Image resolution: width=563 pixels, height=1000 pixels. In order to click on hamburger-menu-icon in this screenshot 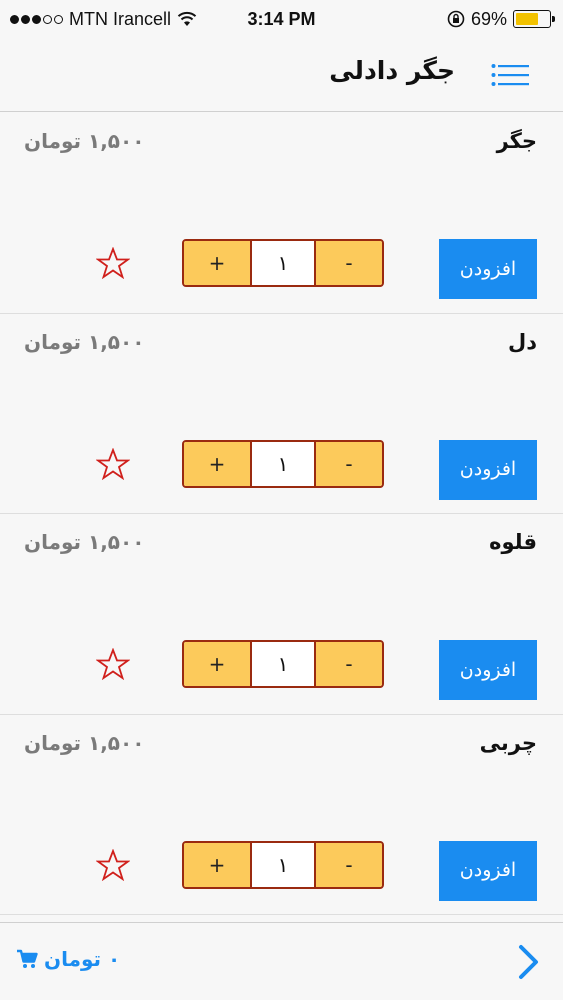, I will do `click(510, 75)`.